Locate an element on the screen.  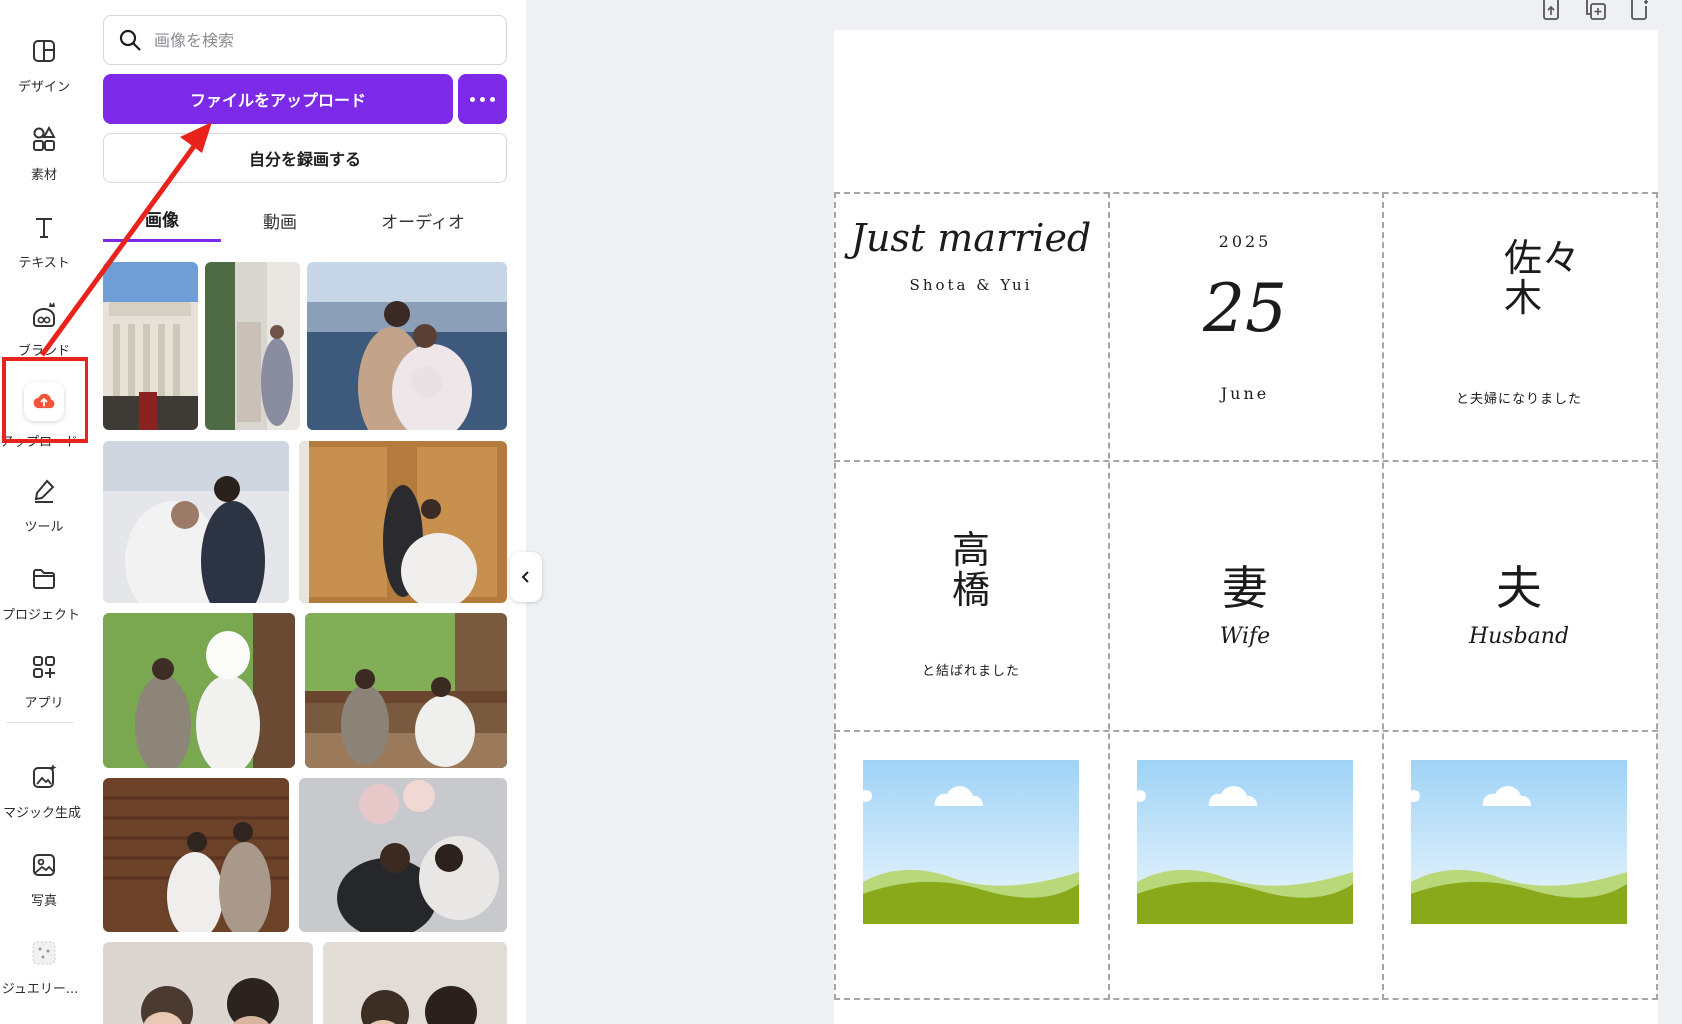
apps-icon is located at coordinates (44, 667).